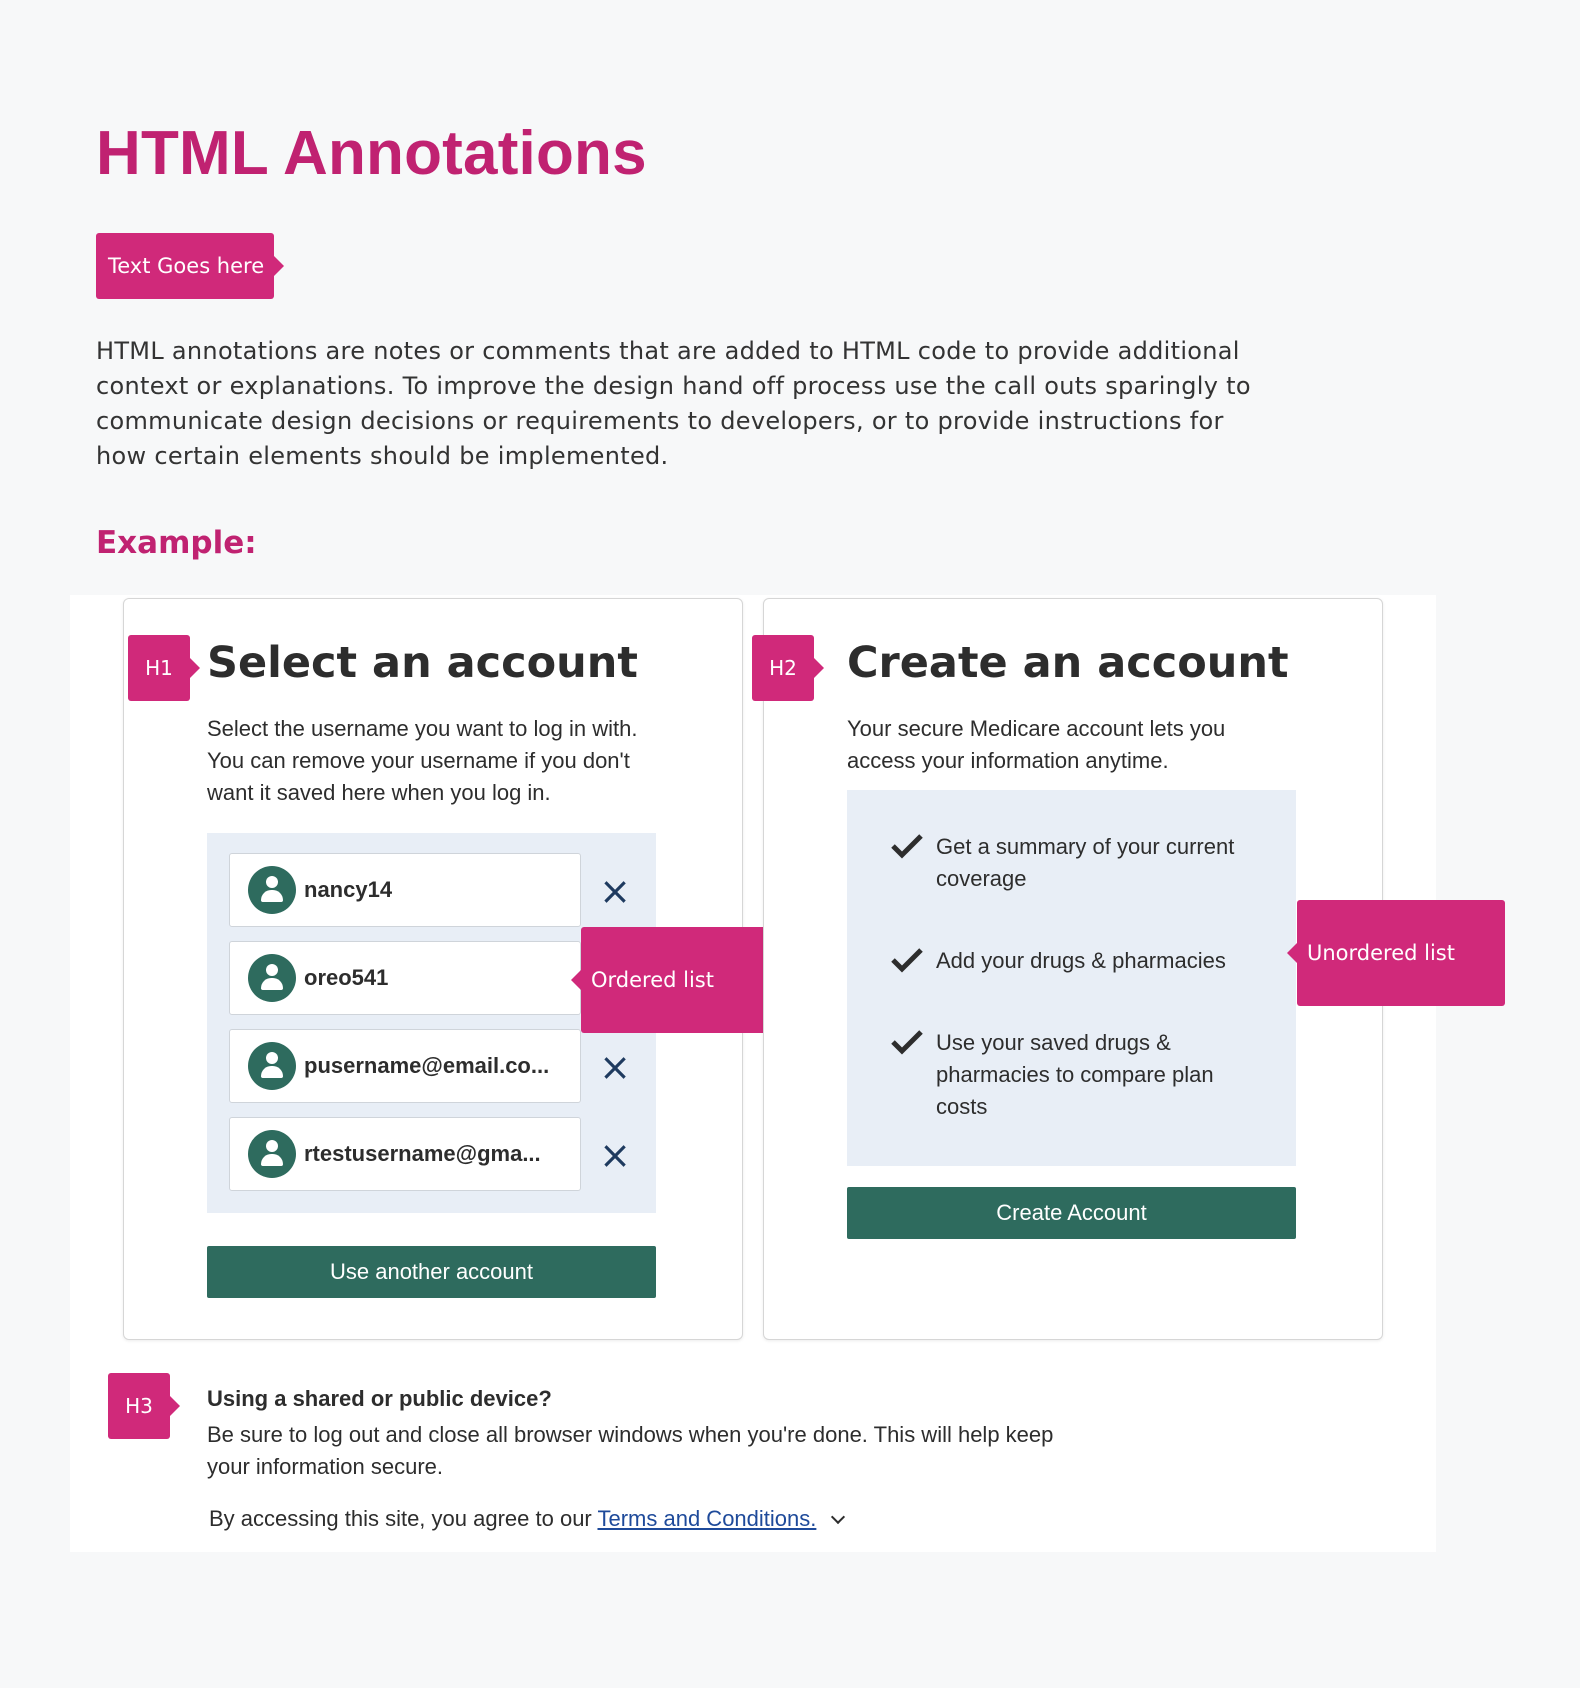 The width and height of the screenshot is (1580, 1688). What do you see at coordinates (431, 1272) in the screenshot?
I see `use-another-account-button: Use another account` at bounding box center [431, 1272].